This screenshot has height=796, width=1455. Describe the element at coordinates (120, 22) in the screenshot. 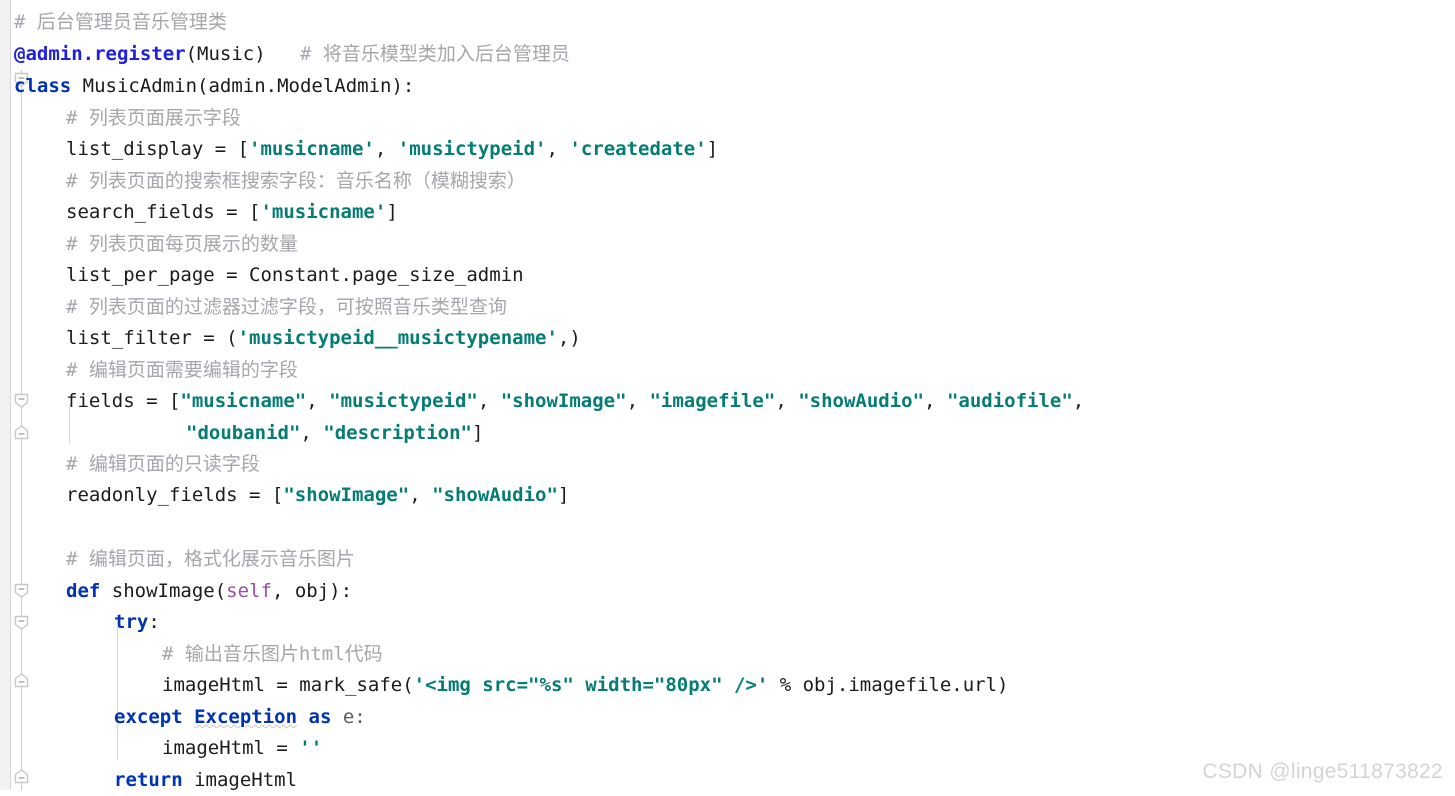

I see `code-token-cmt: # 后台管理员音乐管理类` at that location.